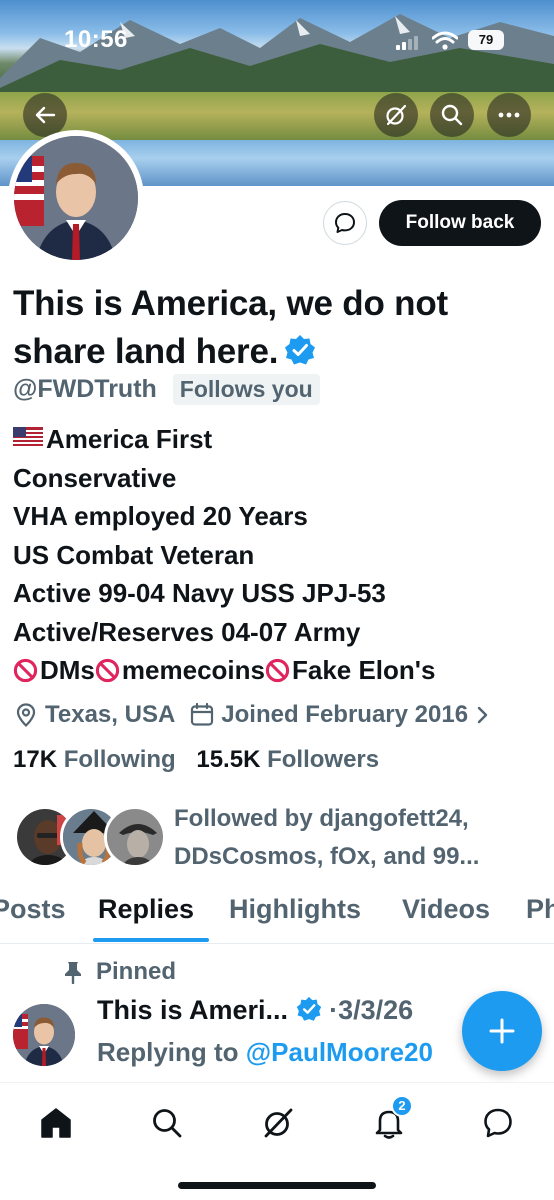 The width and height of the screenshot is (554, 1200). What do you see at coordinates (445, 40) in the screenshot?
I see `wifi-icon` at bounding box center [445, 40].